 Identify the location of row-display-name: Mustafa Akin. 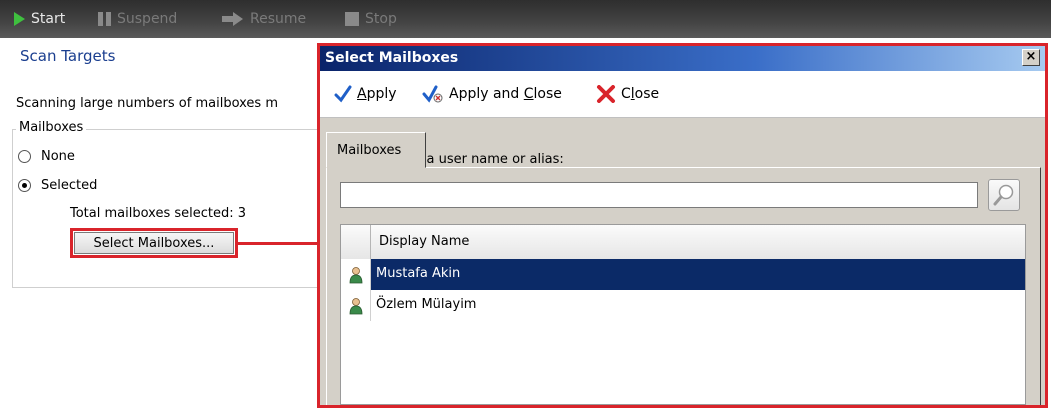
(418, 273).